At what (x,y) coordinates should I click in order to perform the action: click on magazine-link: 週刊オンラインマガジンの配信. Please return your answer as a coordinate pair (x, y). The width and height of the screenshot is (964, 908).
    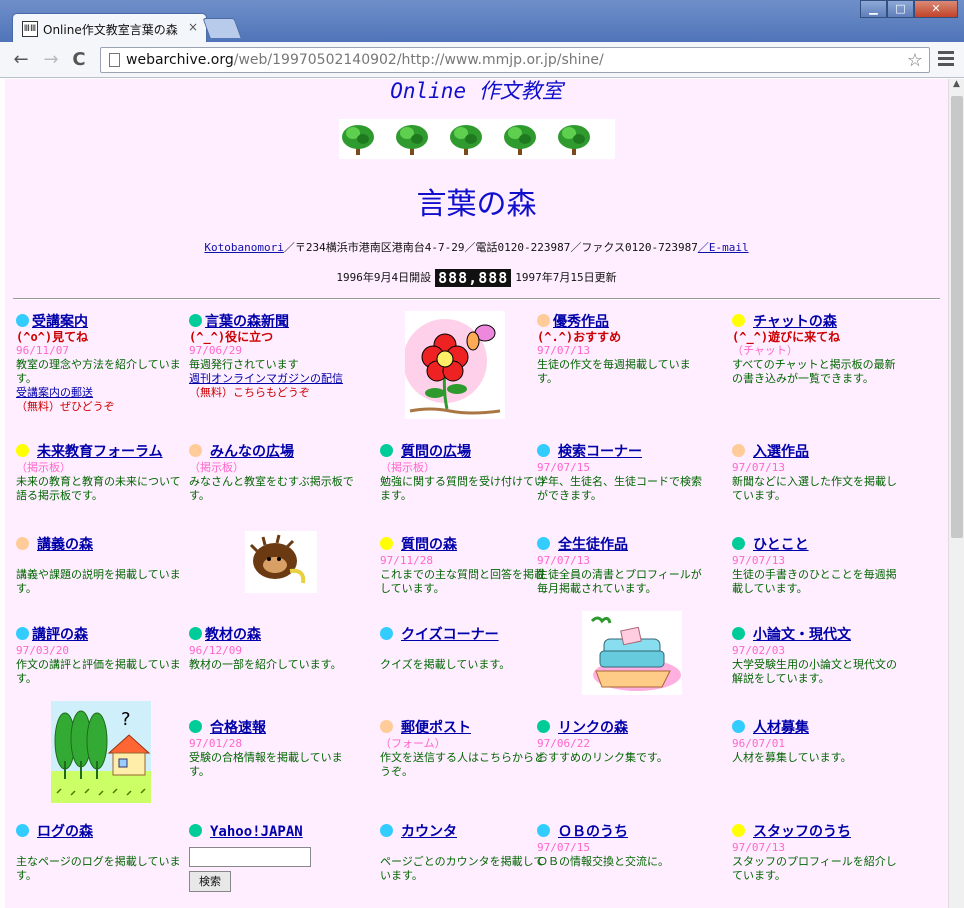
    Looking at the image, I should click on (266, 378).